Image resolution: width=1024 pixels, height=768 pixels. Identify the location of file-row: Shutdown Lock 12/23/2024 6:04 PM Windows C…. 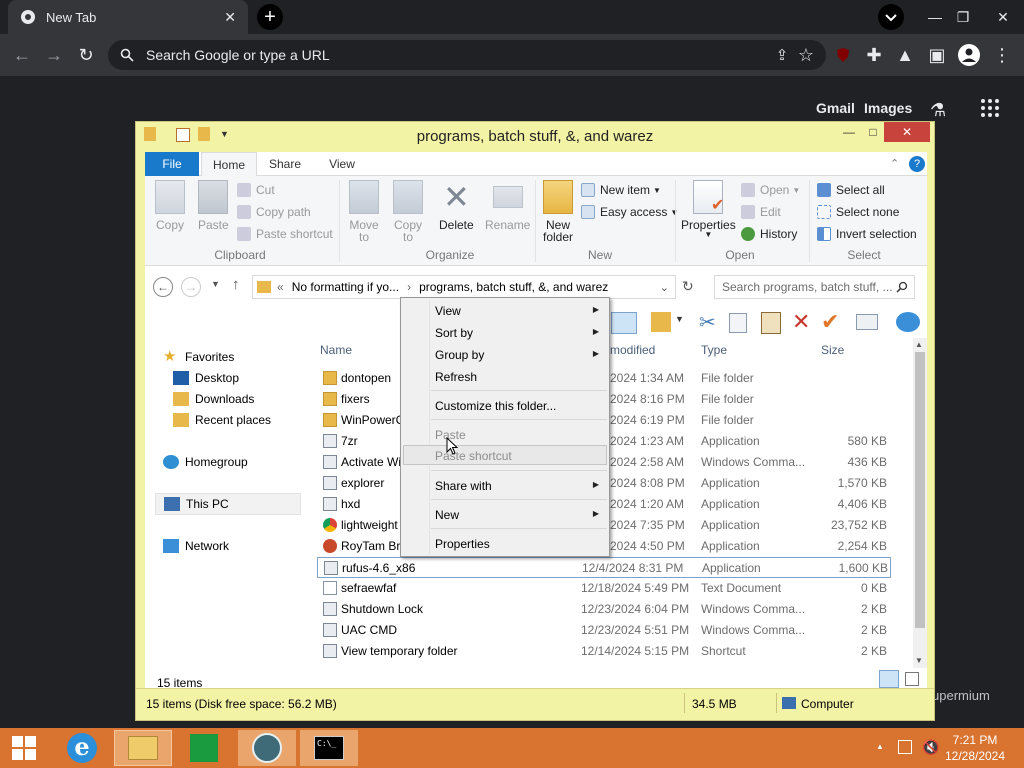
(604, 609).